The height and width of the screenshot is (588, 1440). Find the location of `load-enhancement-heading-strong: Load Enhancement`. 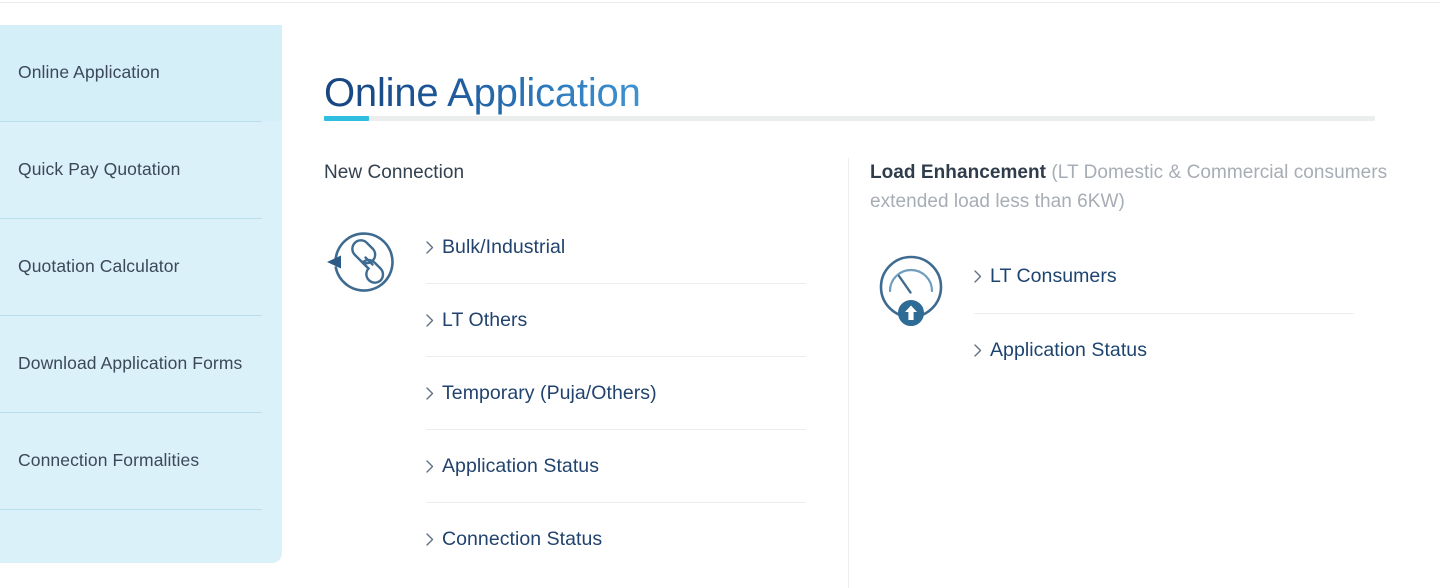

load-enhancement-heading-strong: Load Enhancement is located at coordinates (958, 172).